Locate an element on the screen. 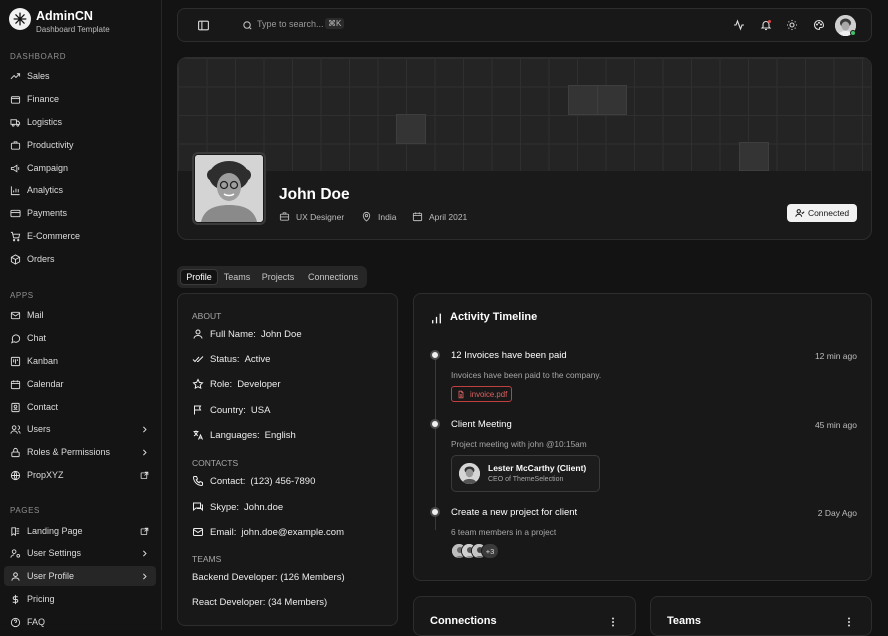 The height and width of the screenshot is (636, 888). profile-location: India is located at coordinates (378, 216).